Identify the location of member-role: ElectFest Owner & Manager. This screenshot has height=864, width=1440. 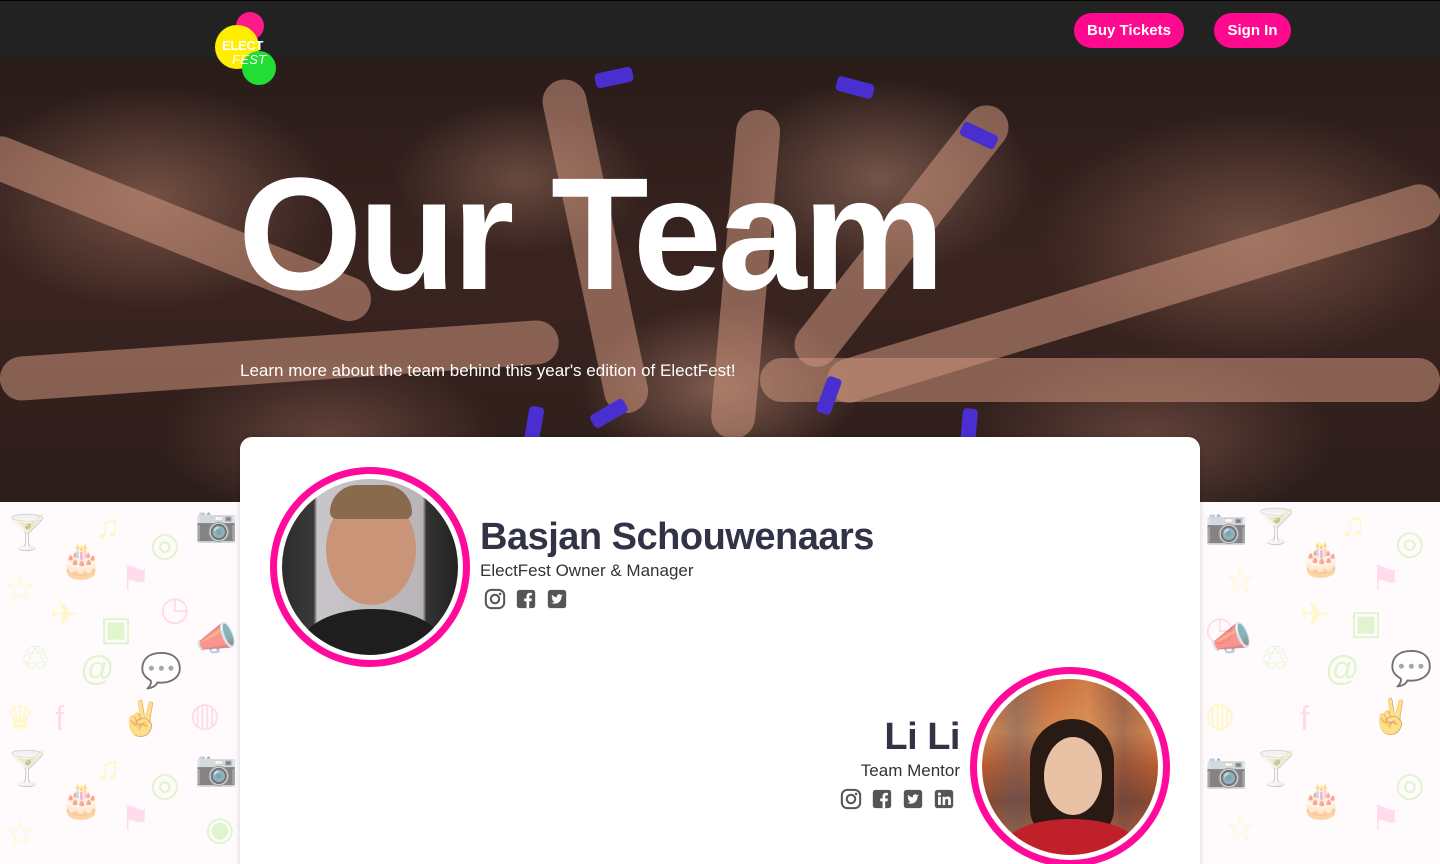
(587, 570).